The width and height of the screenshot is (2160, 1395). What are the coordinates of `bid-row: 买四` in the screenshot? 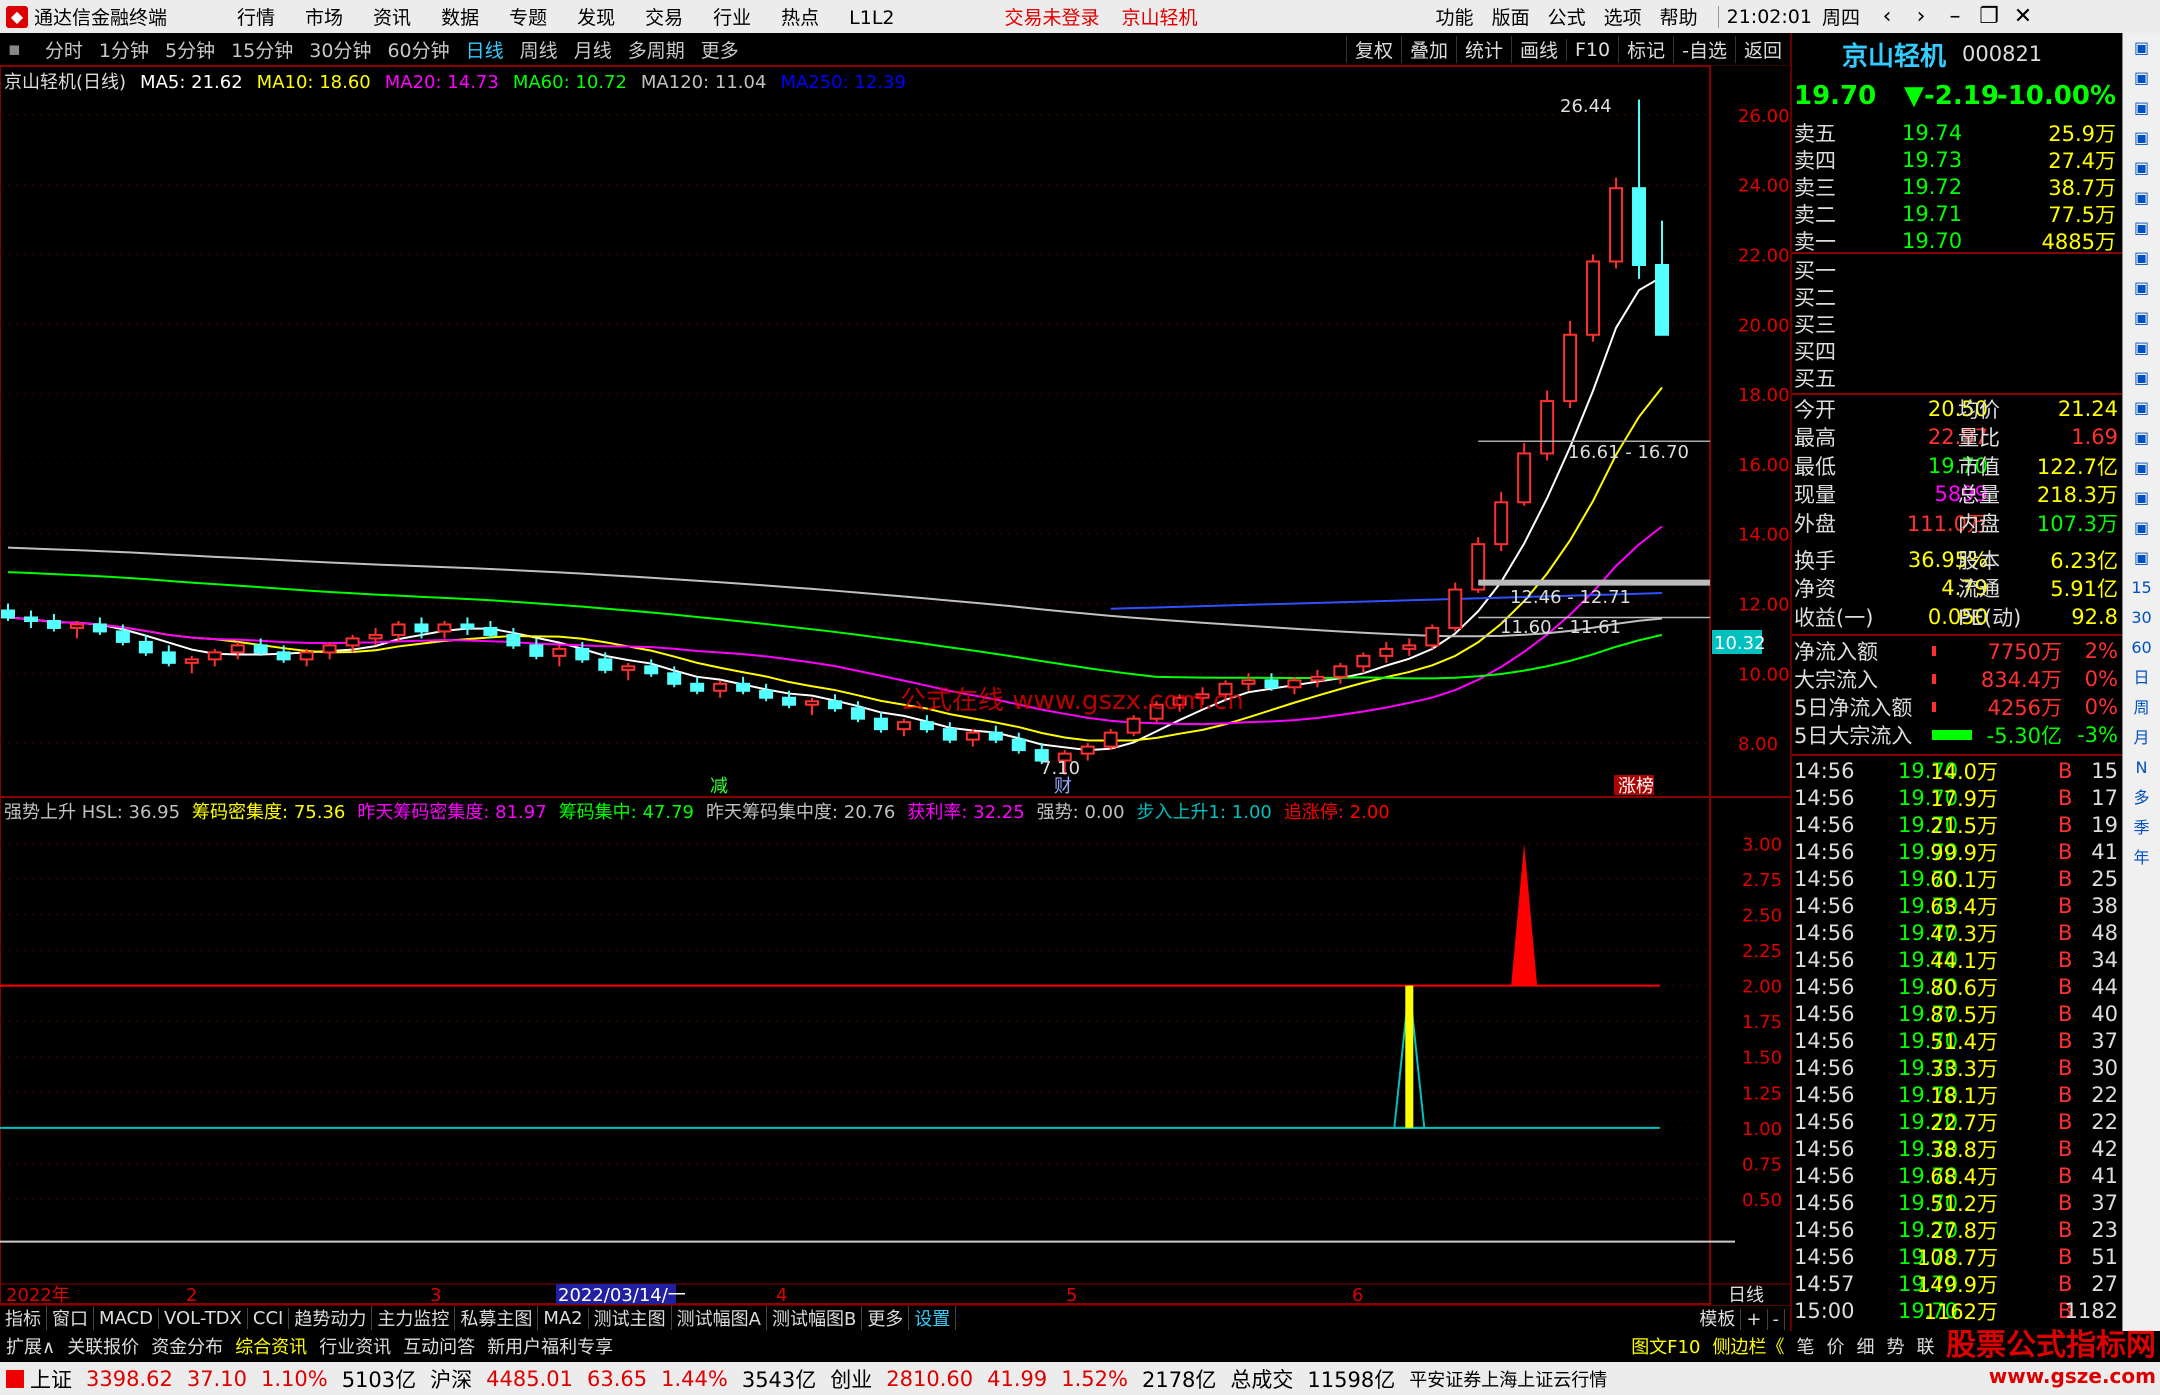 It's located at (1957, 350).